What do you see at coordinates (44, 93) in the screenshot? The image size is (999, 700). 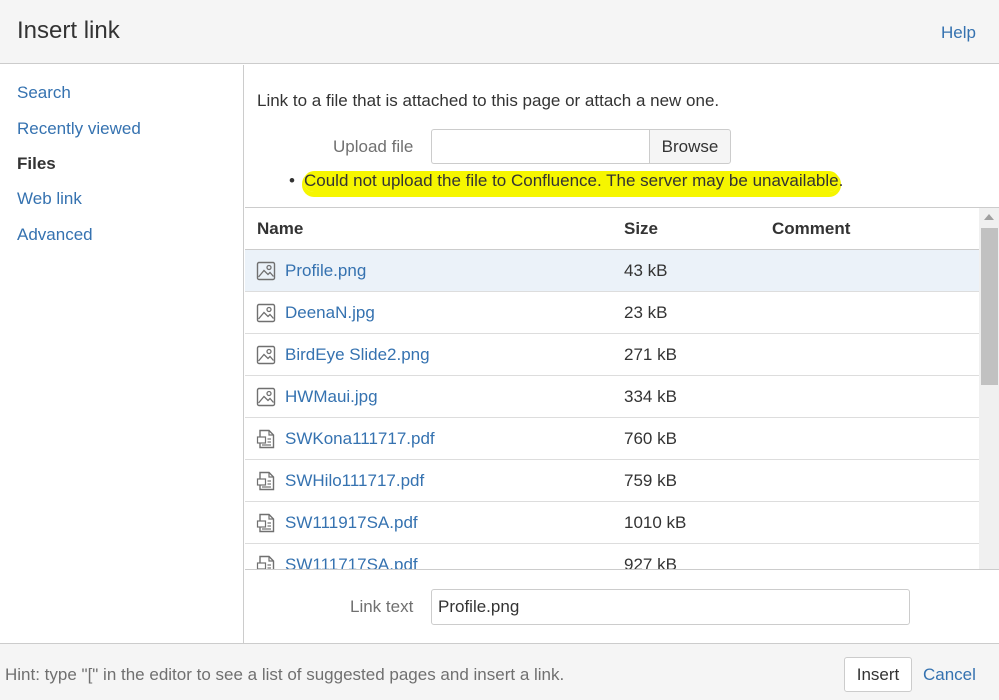 I see `sidebar-item-search: Search` at bounding box center [44, 93].